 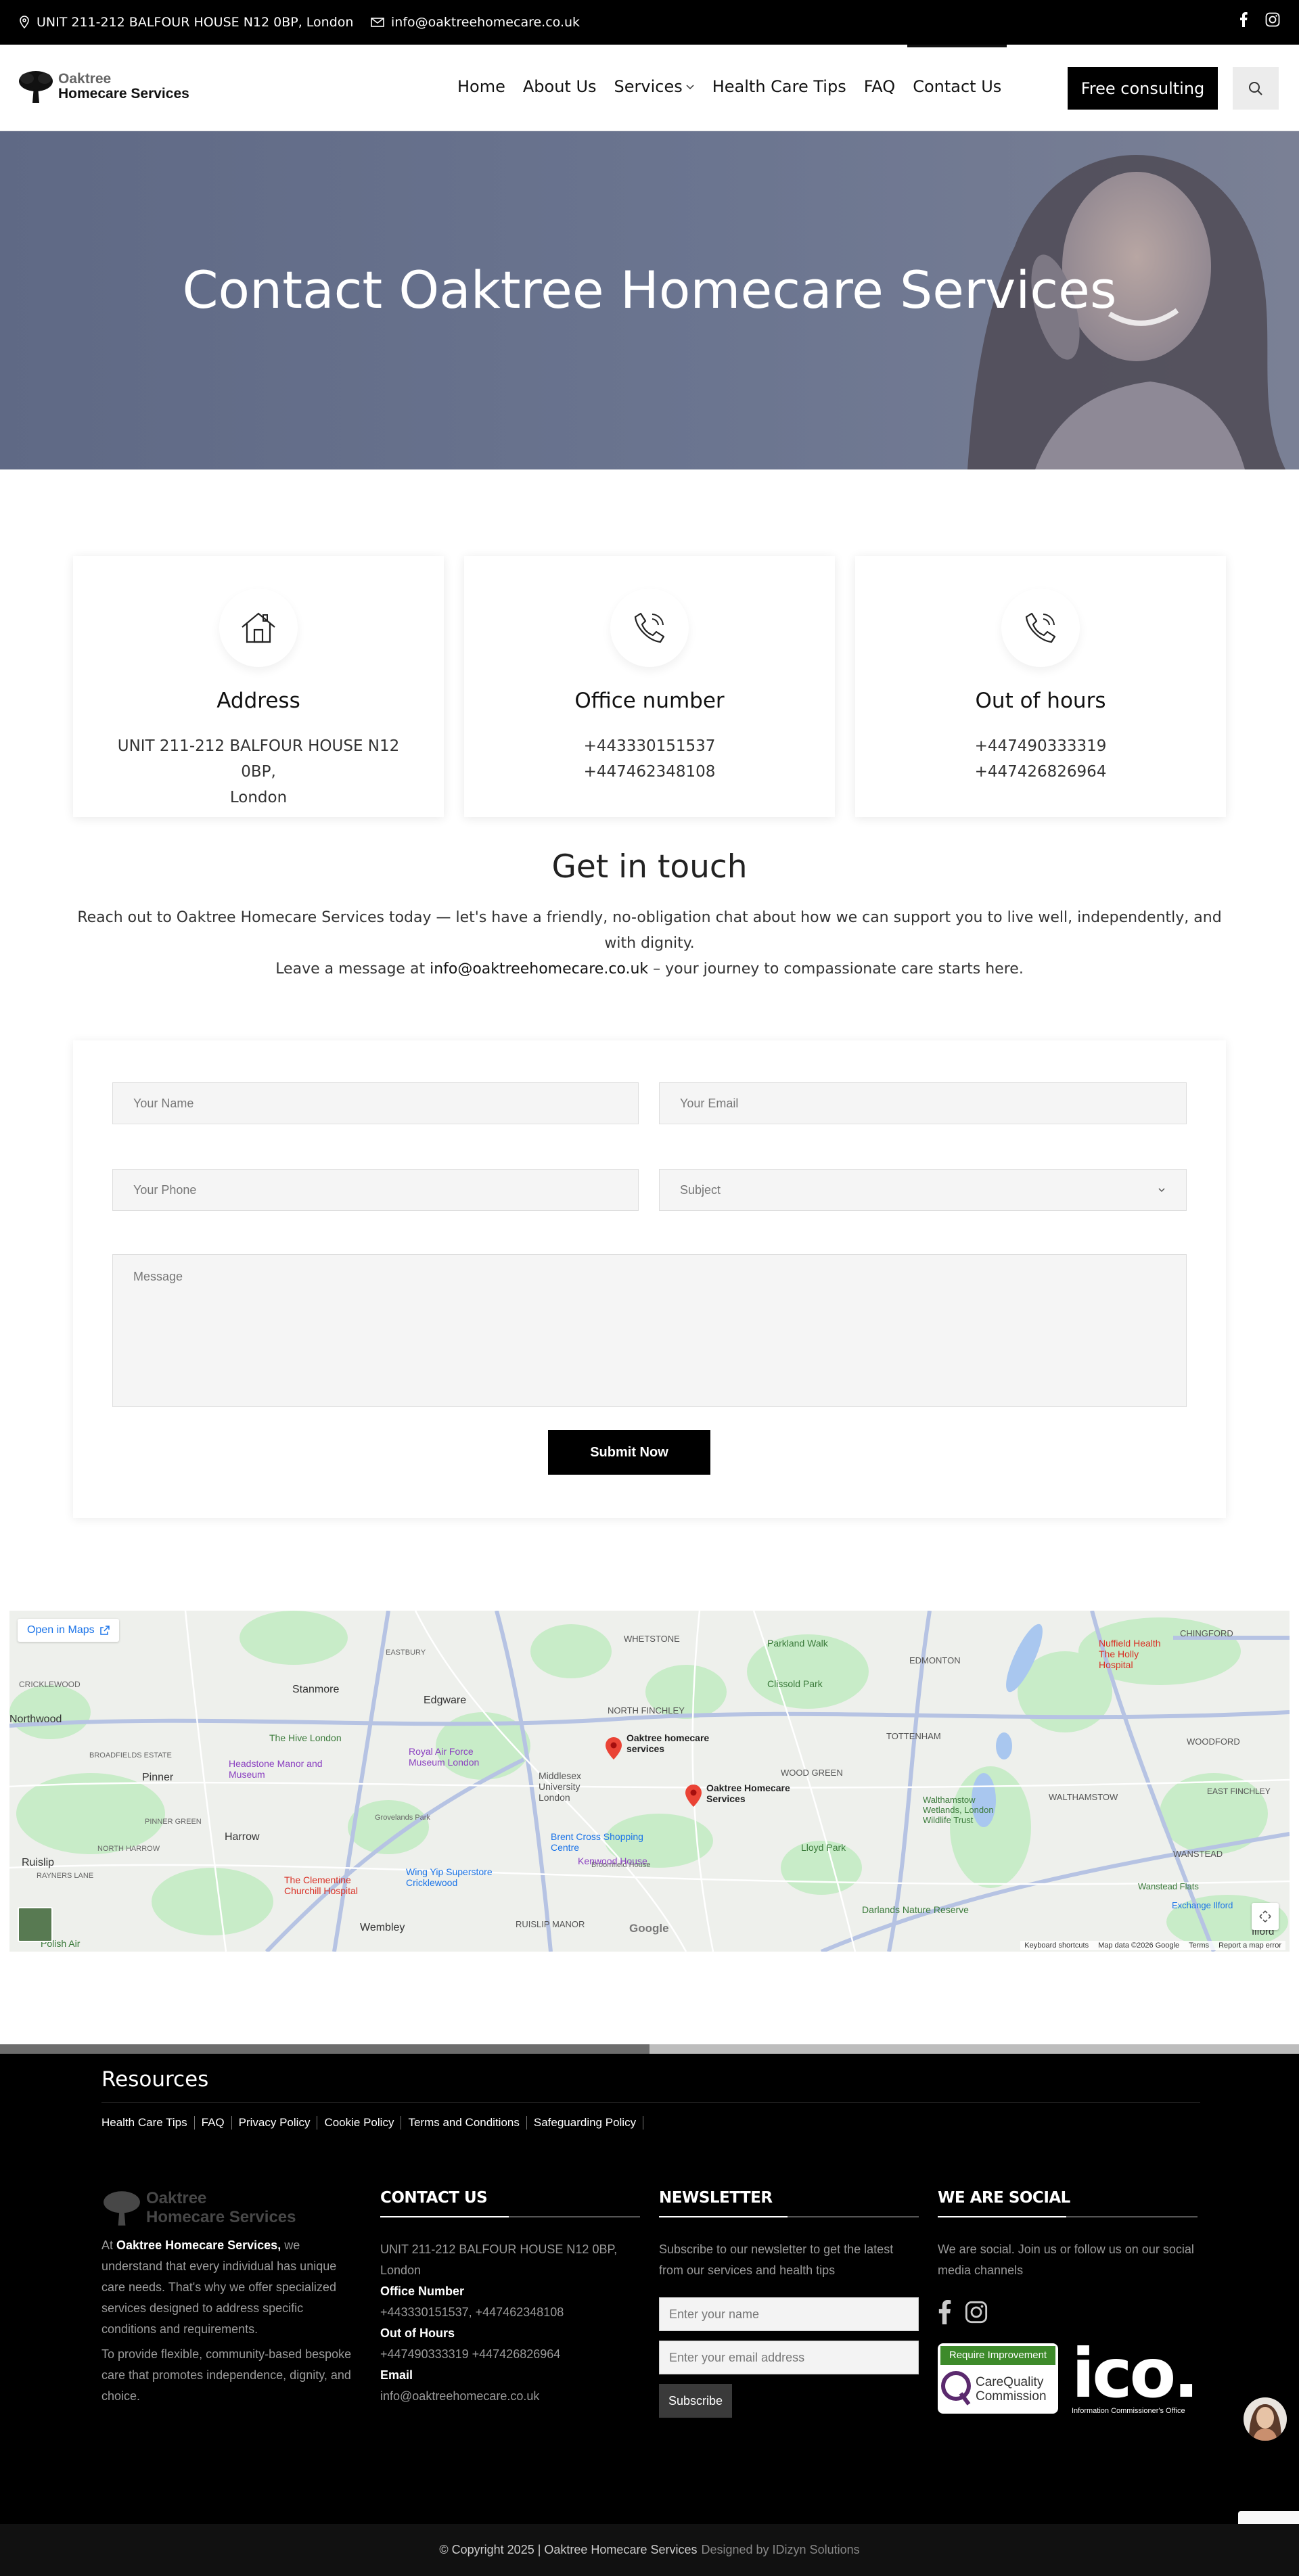 What do you see at coordinates (1213, 1741) in the screenshot?
I see `map-label: WOODFORD` at bounding box center [1213, 1741].